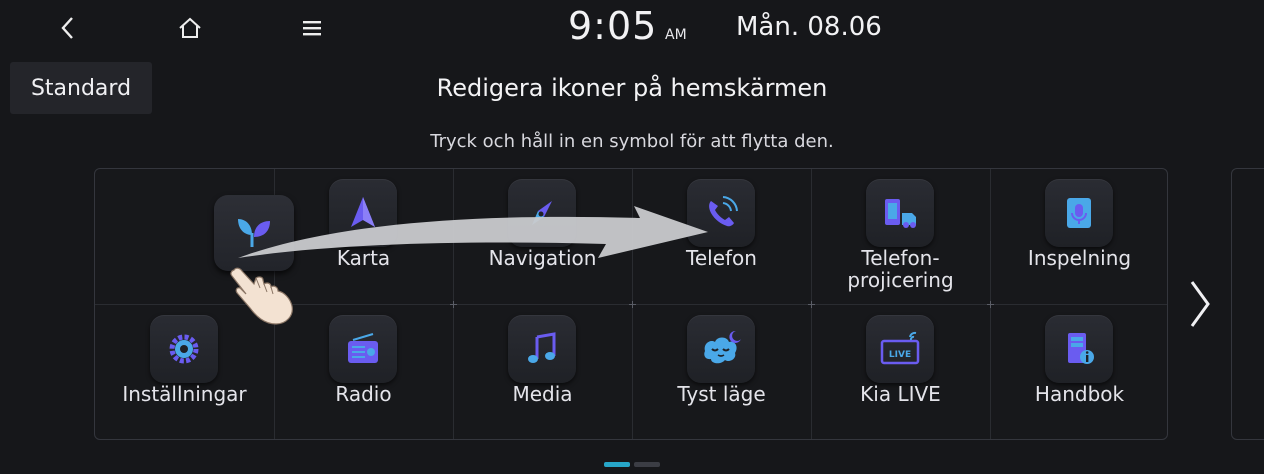 The width and height of the screenshot is (1264, 474). Describe the element at coordinates (261, 296) in the screenshot. I see `hand-pointer-icon` at that location.